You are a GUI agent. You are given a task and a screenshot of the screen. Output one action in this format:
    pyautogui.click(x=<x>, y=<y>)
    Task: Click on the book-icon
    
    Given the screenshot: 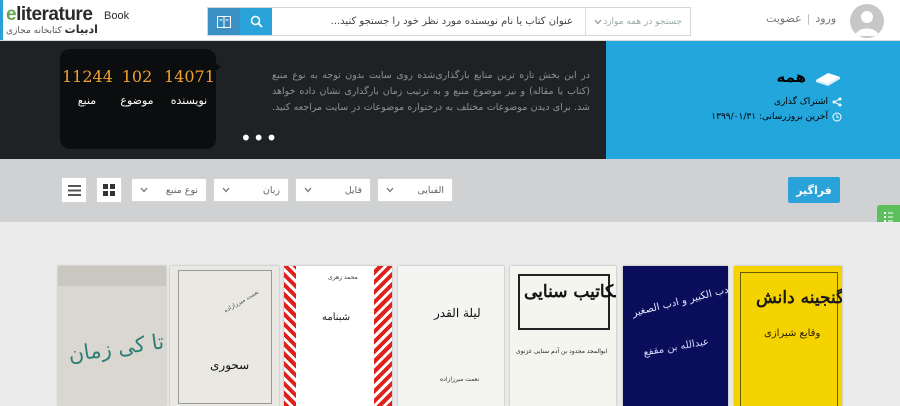 What is the action you would take?
    pyautogui.click(x=828, y=79)
    